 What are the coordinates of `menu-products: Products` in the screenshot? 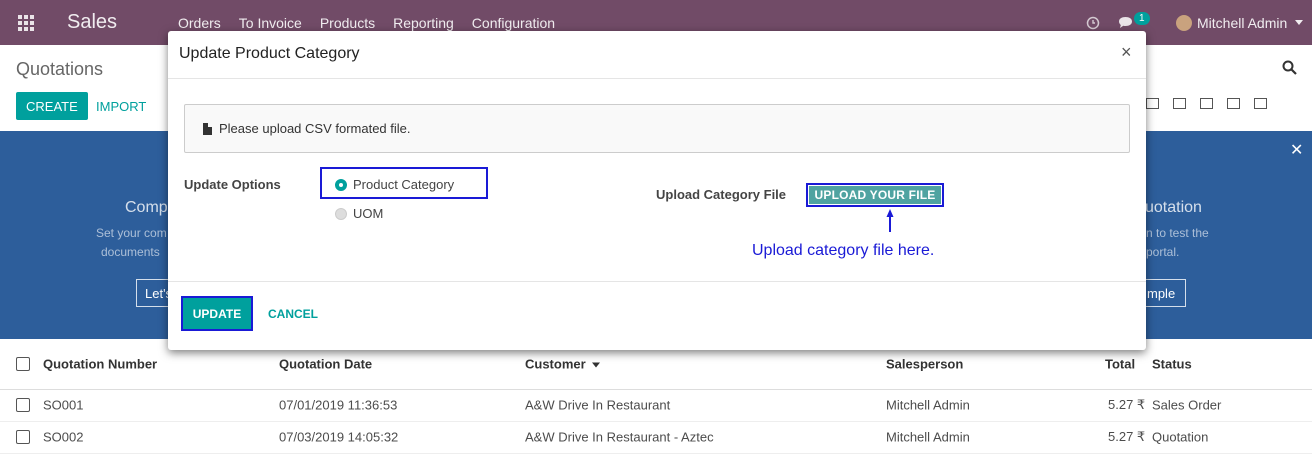 It's located at (347, 23).